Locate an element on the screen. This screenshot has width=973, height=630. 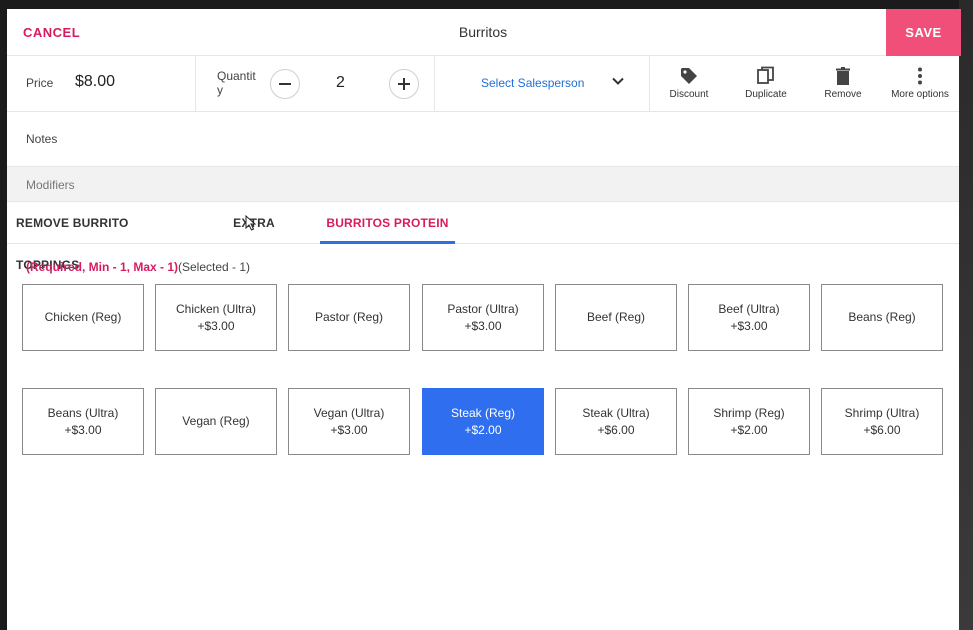
modifiers-section-header: Modifiers is located at coordinates (483, 184).